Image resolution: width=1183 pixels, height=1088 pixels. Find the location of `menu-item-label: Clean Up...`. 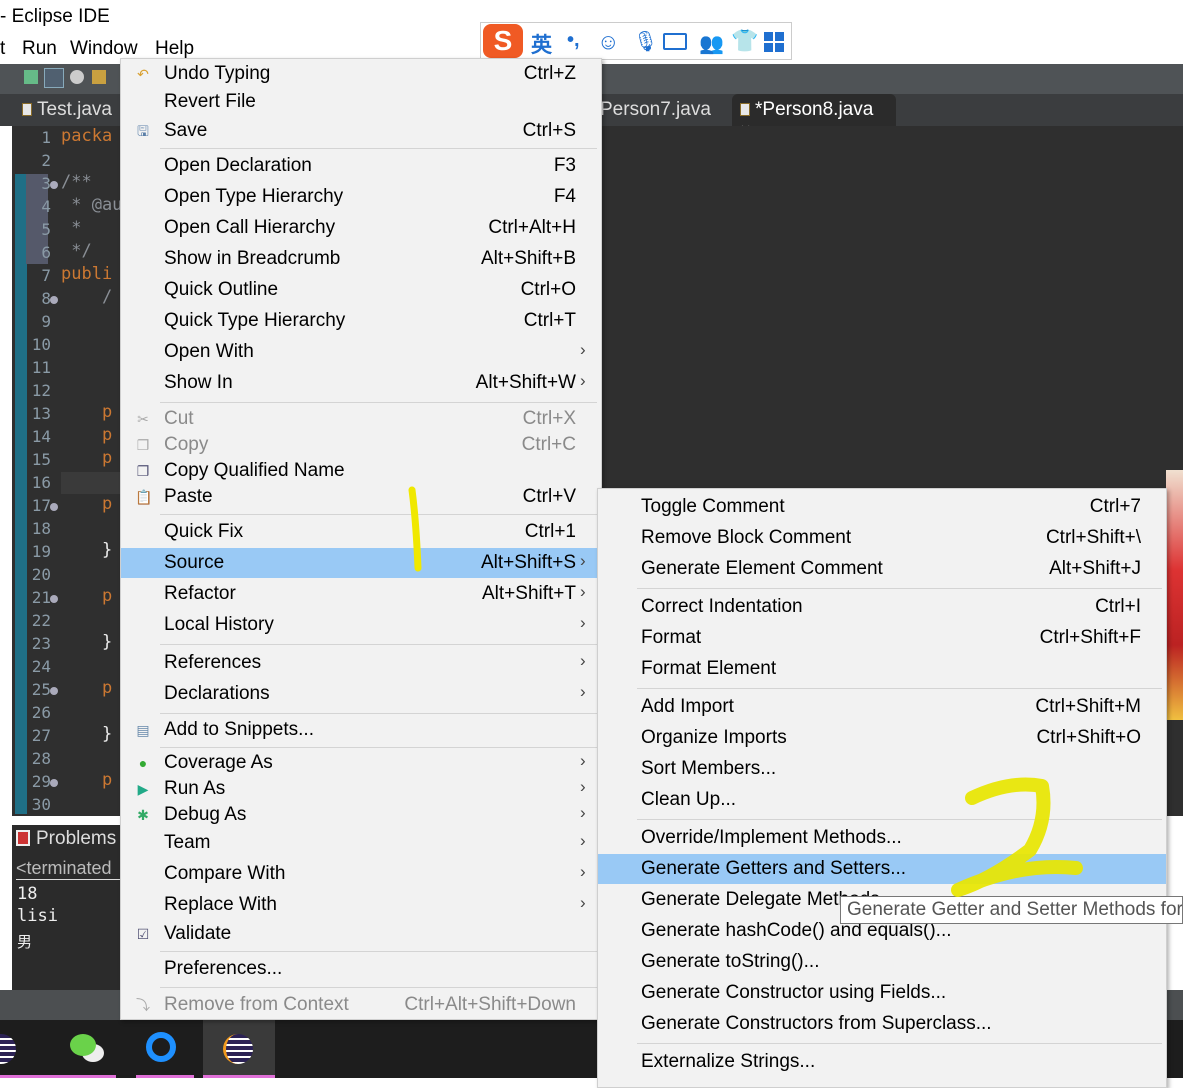

menu-item-label: Clean Up... is located at coordinates (689, 799).